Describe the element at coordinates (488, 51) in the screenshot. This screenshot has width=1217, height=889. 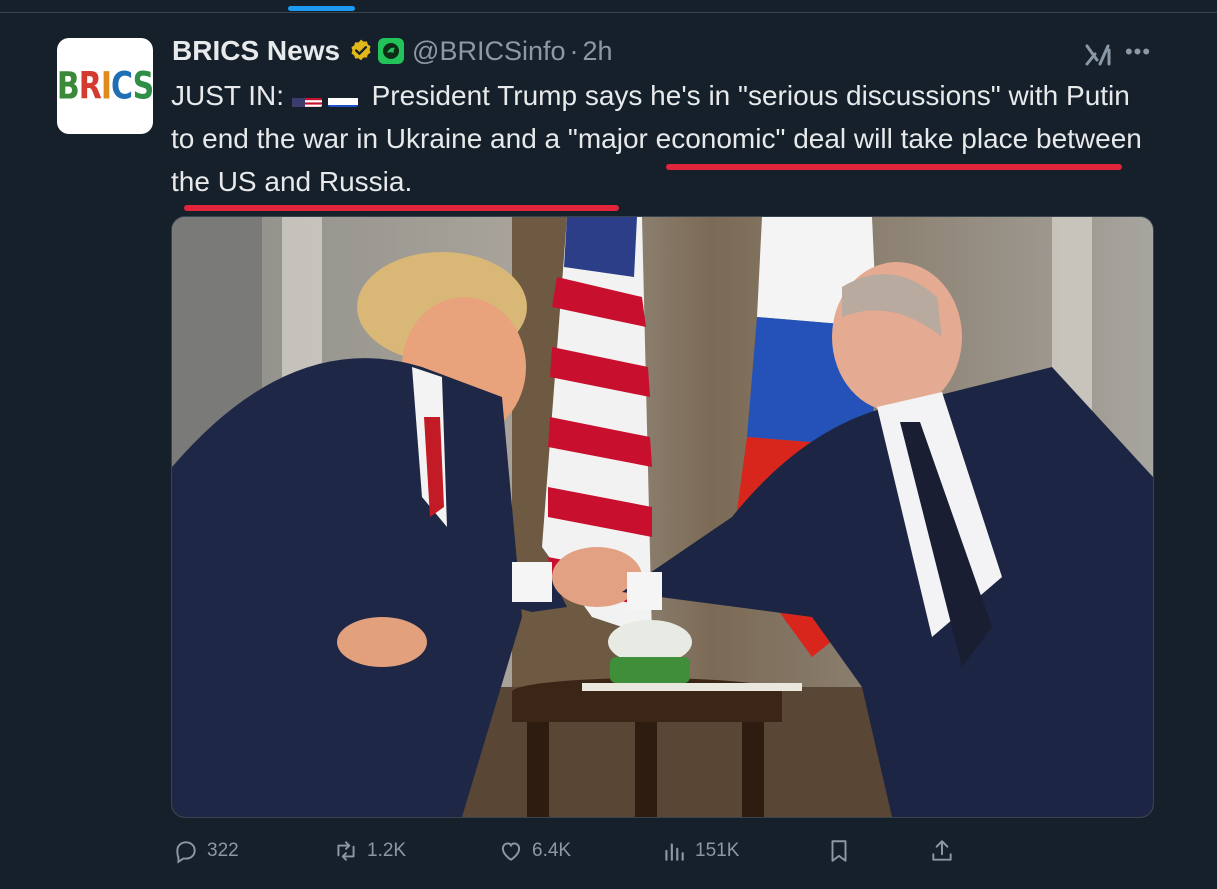
I see `handle: @BRICSinfo` at that location.